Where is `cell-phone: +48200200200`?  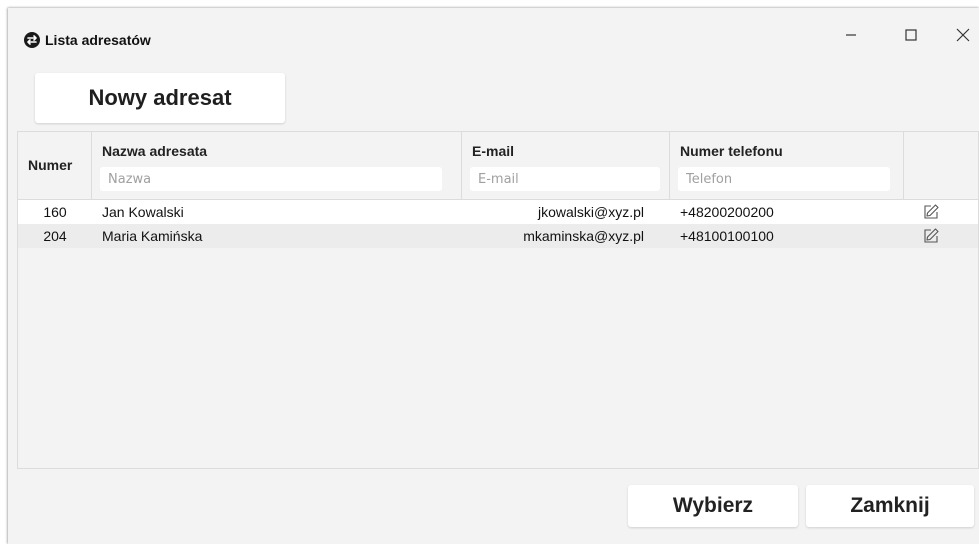
cell-phone: +48200200200 is located at coordinates (727, 212).